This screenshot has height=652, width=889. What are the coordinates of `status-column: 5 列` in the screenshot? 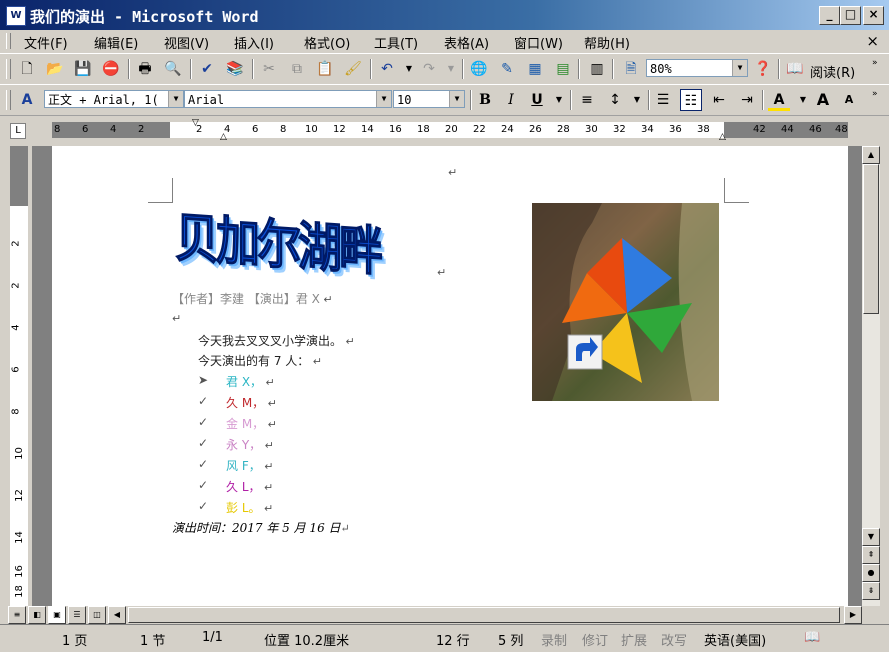 It's located at (510, 639).